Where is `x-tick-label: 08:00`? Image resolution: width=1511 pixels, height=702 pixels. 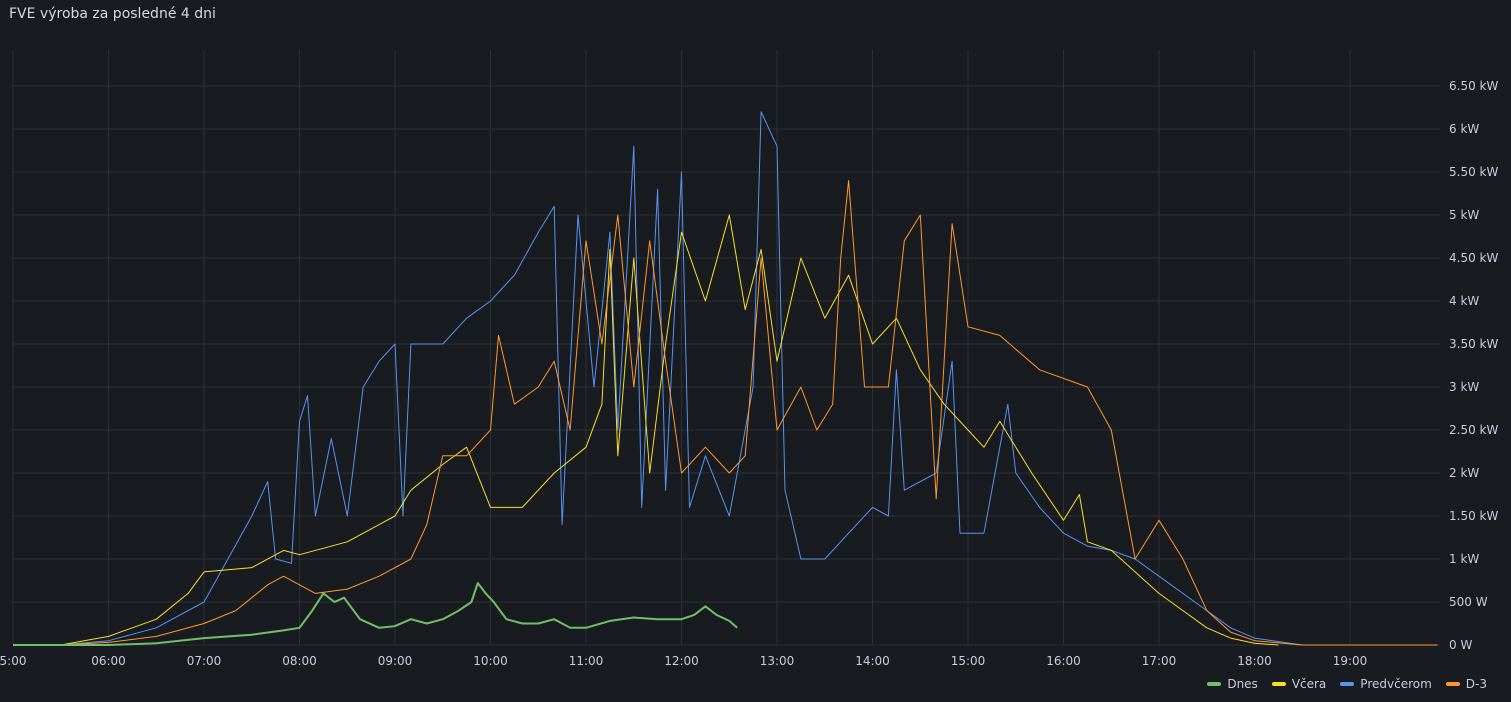
x-tick-label: 08:00 is located at coordinates (299, 661).